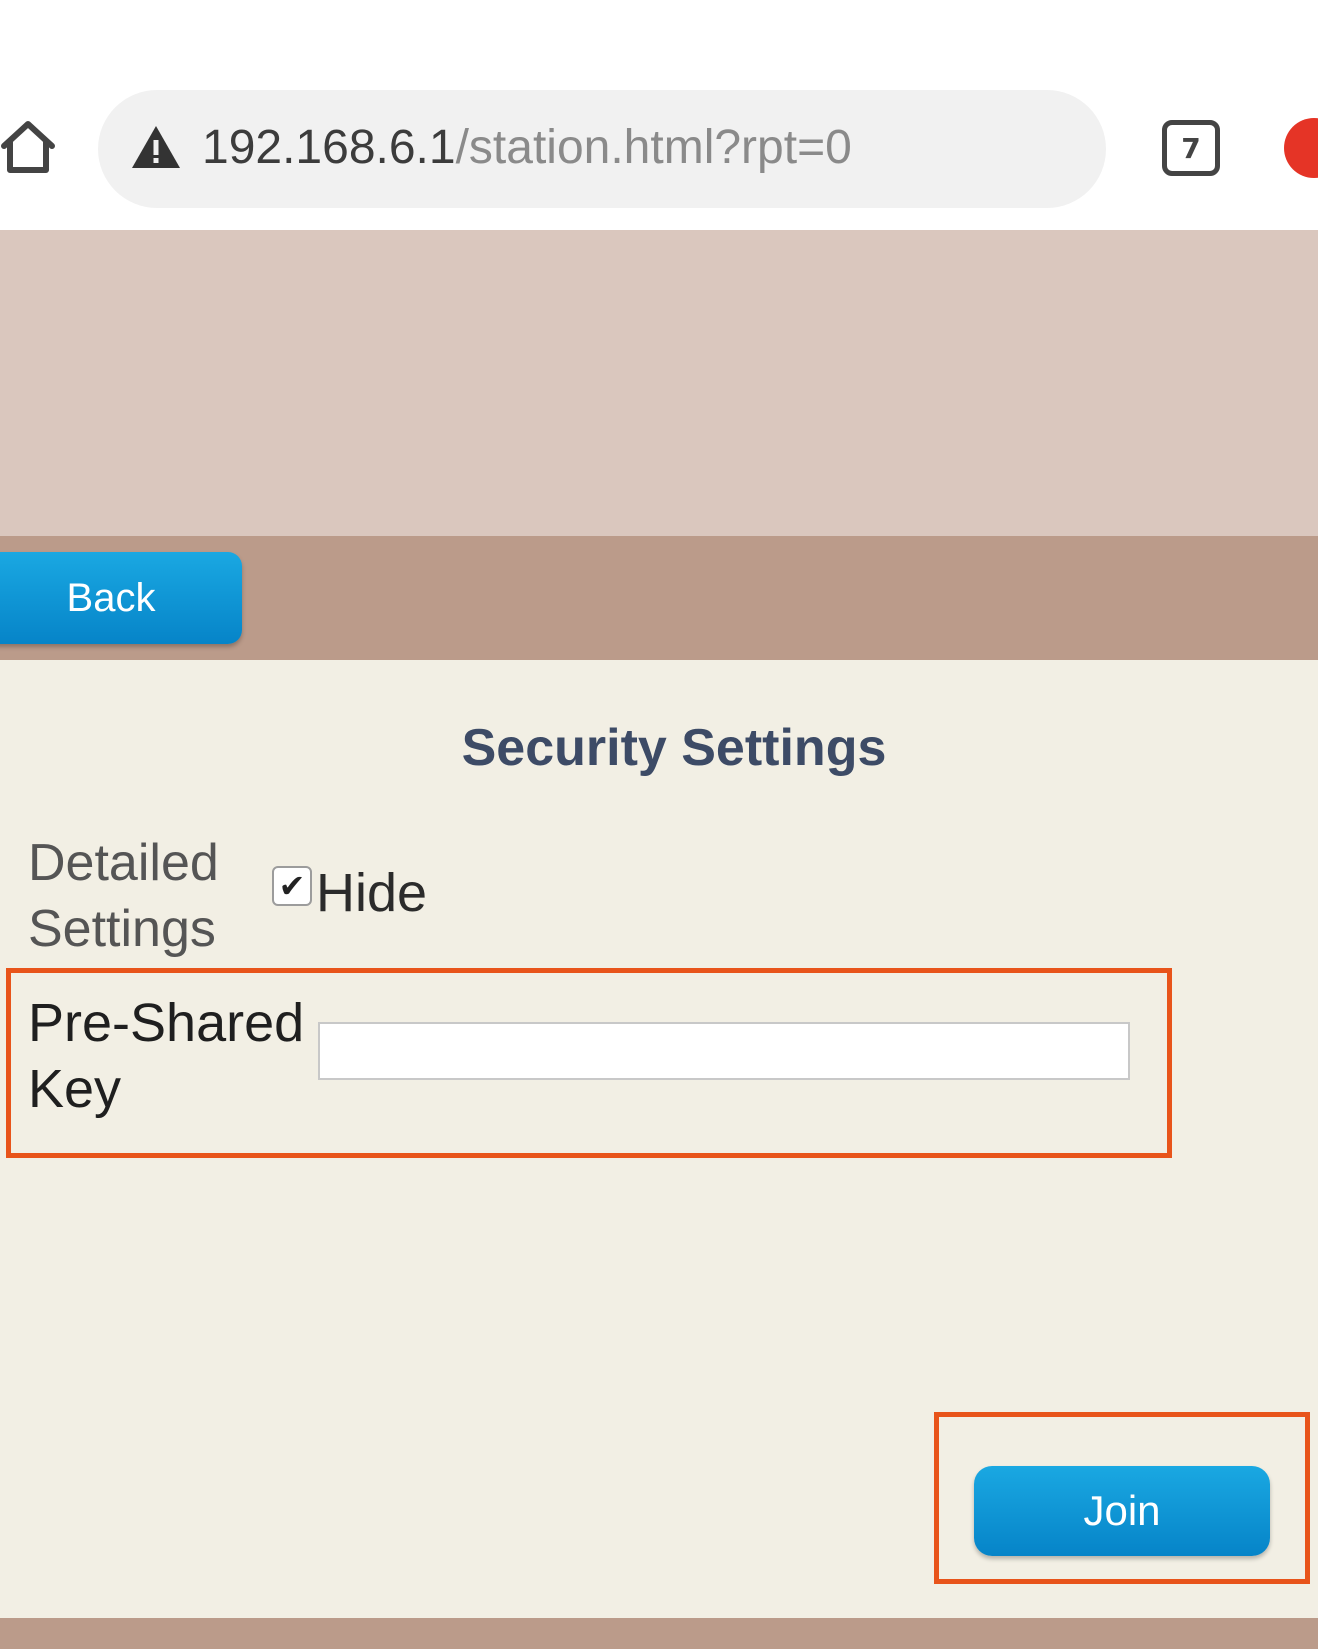  I want to click on warning-icon, so click(156, 147).